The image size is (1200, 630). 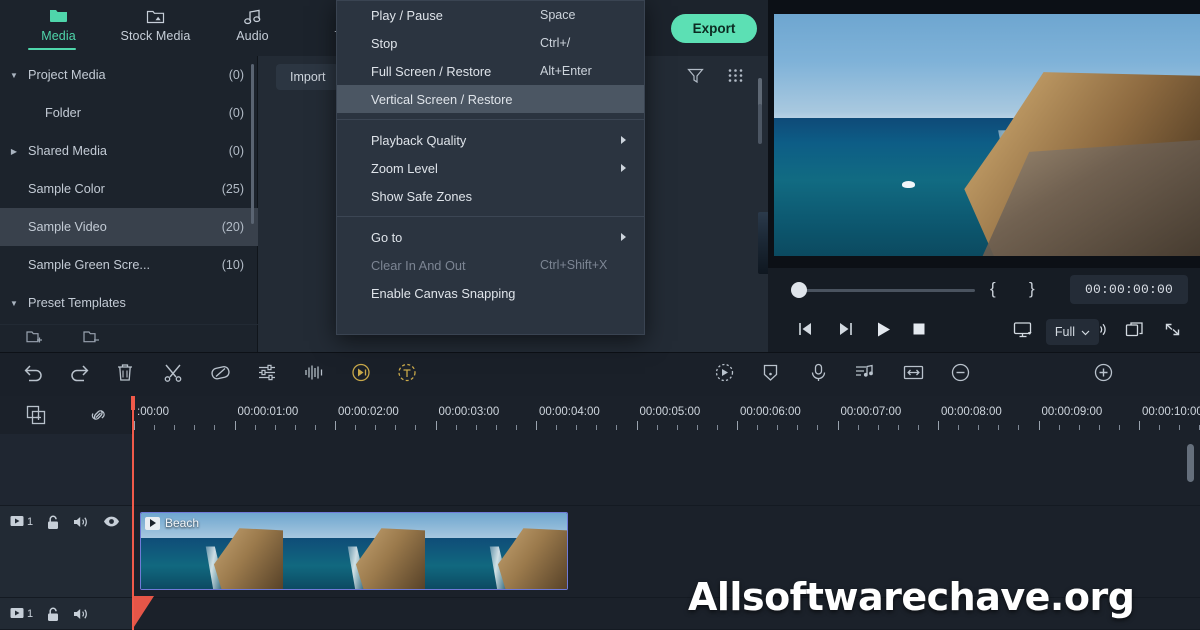 What do you see at coordinates (805, 329) in the screenshot?
I see `prev-frame-button` at bounding box center [805, 329].